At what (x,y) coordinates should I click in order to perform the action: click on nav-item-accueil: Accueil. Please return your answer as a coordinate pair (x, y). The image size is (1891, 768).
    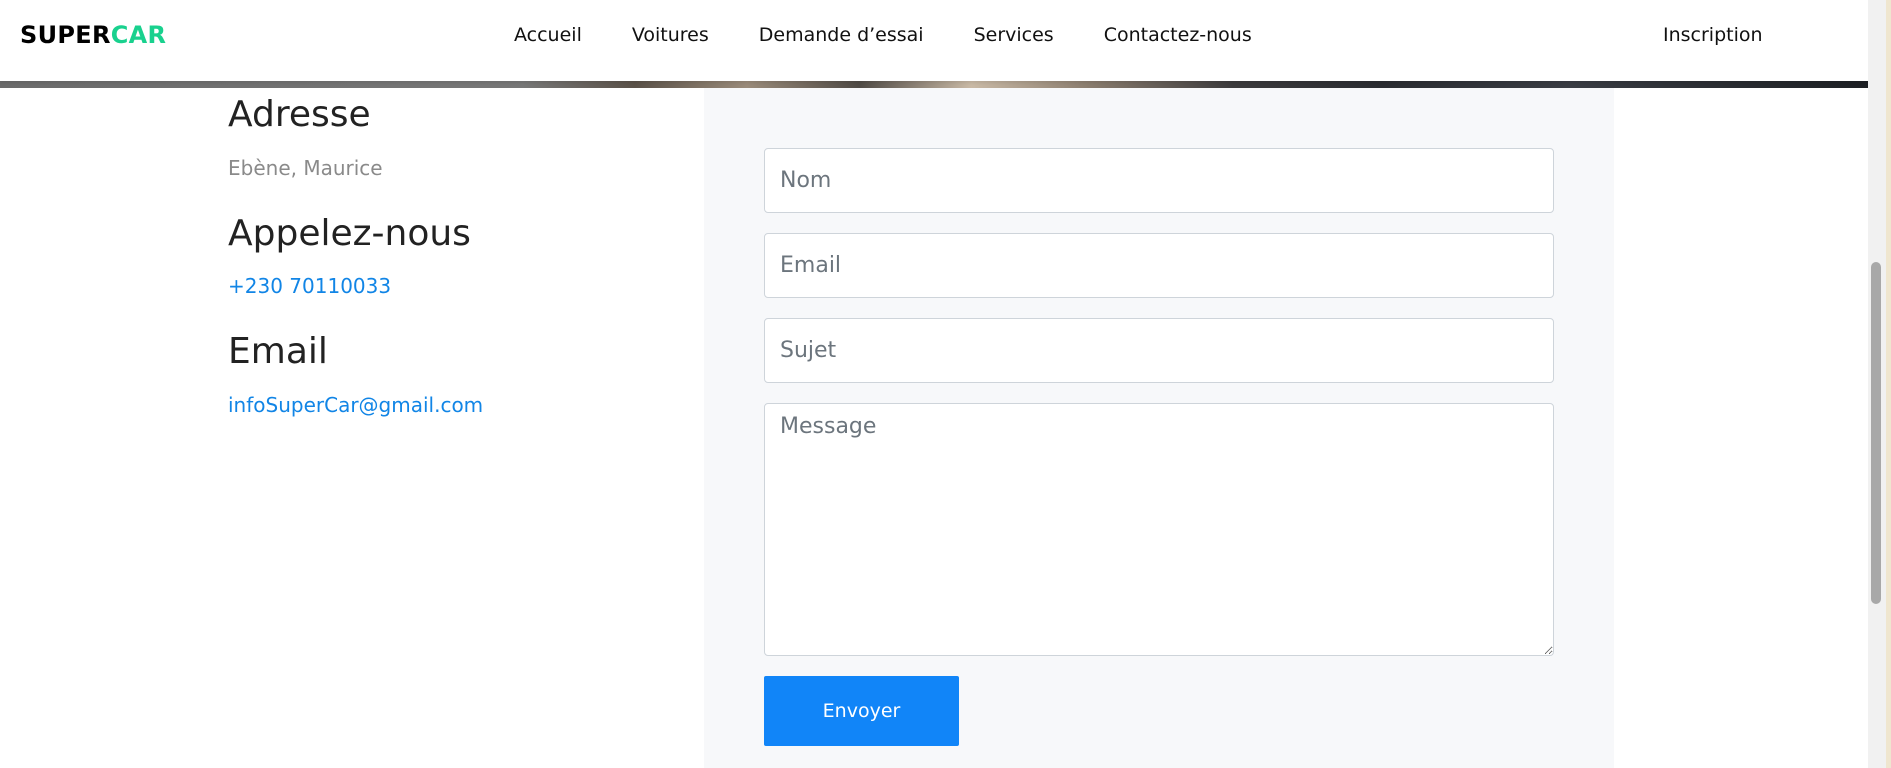
    Looking at the image, I should click on (548, 35).